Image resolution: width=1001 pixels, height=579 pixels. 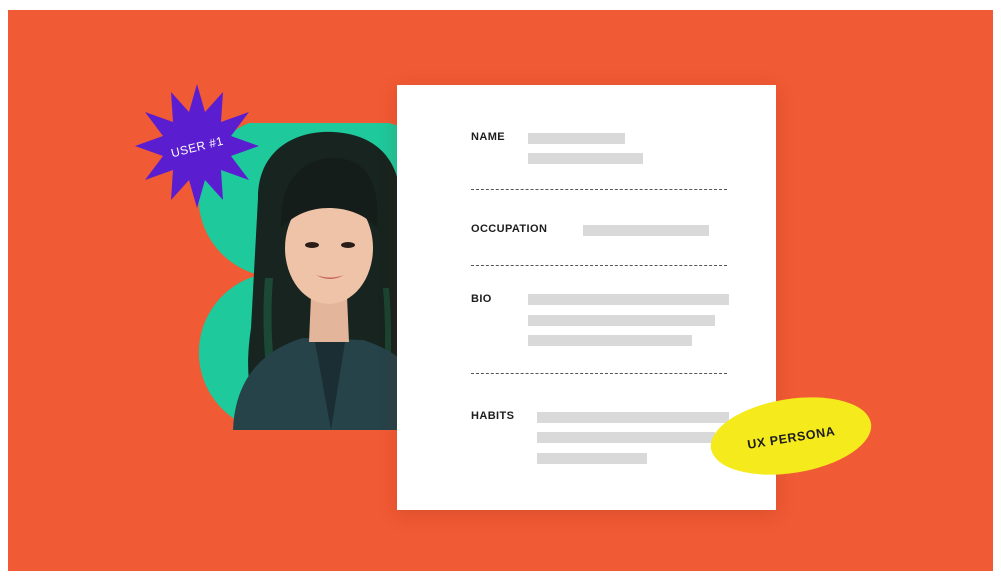 What do you see at coordinates (493, 416) in the screenshot?
I see `habits-label: HABITS` at bounding box center [493, 416].